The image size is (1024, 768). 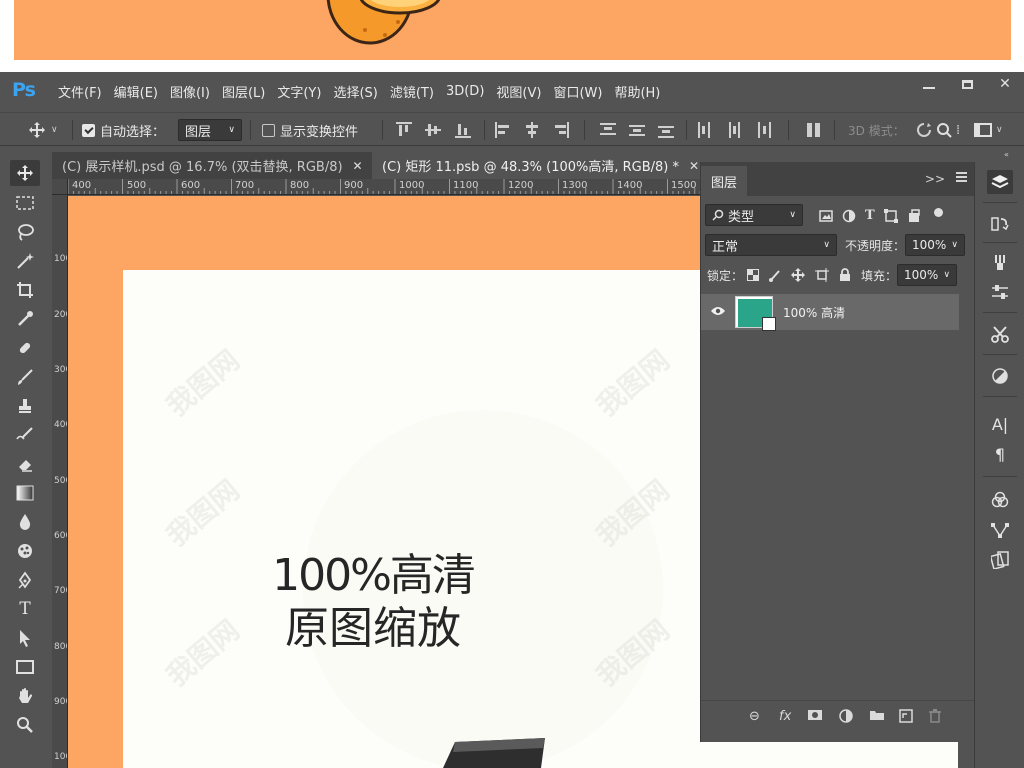 I want to click on filter-toggle, so click(x=938, y=212).